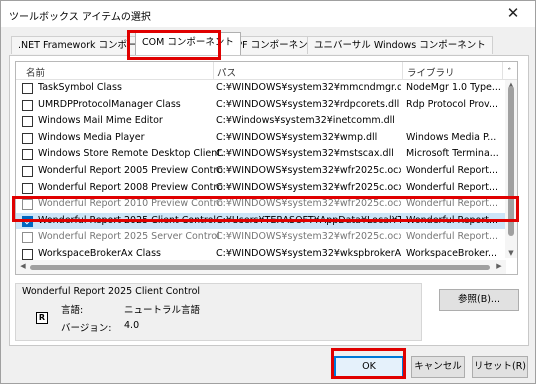  I want to click on component-name: Wonderful Report 2010 Preview Control, so click(130, 204).